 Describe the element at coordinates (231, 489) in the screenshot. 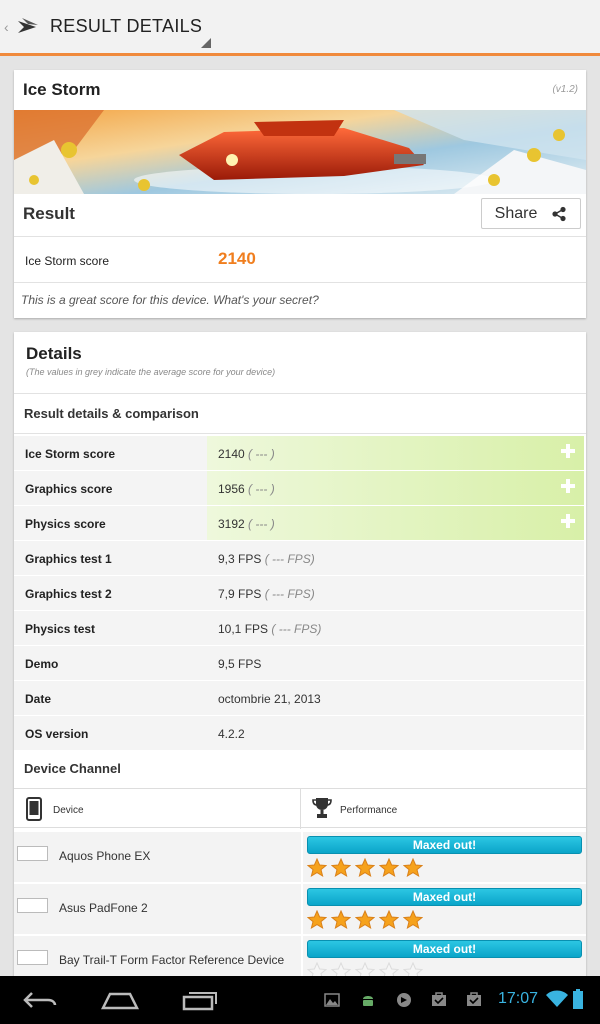

I see `detail-value-text: 1956` at that location.